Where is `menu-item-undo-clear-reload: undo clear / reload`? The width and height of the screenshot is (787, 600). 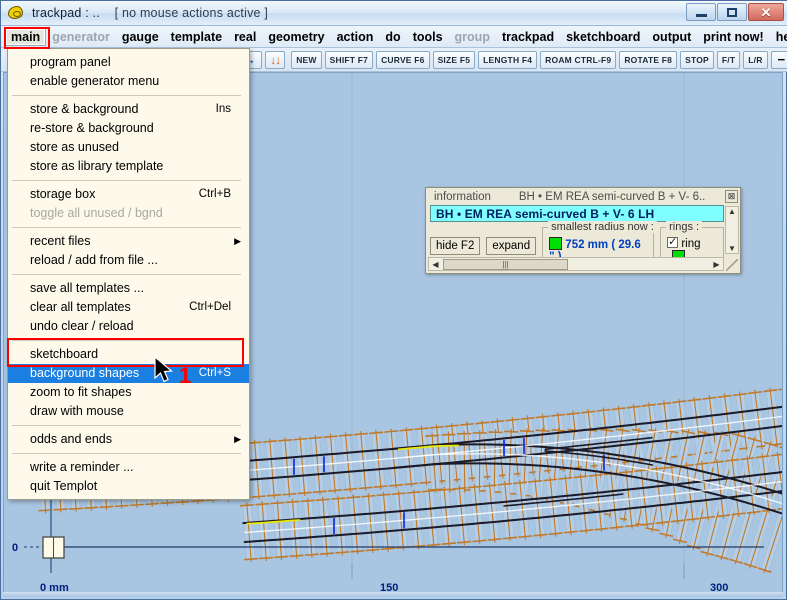
menu-item-undo-clear-reload: undo clear / reload is located at coordinates (128, 326).